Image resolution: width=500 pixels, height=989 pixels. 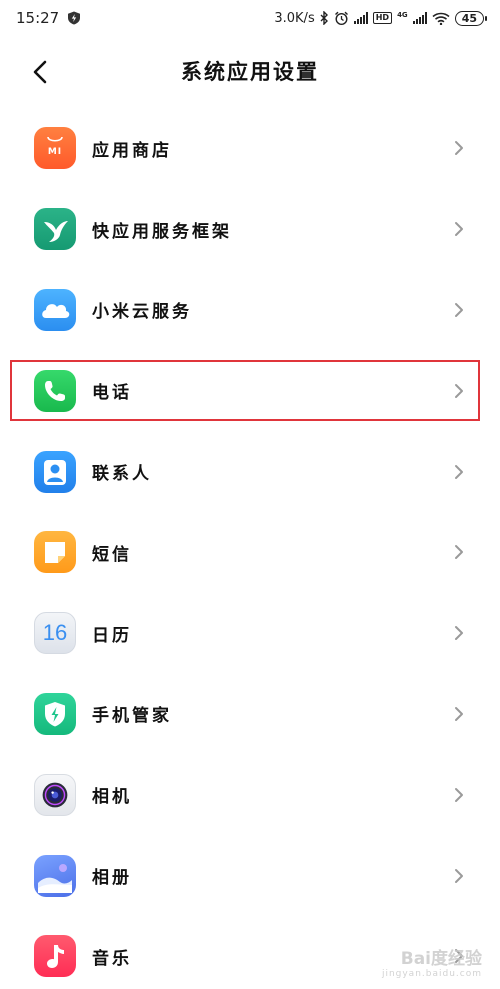 I want to click on shield-bolt-icon, so click(x=74, y=18).